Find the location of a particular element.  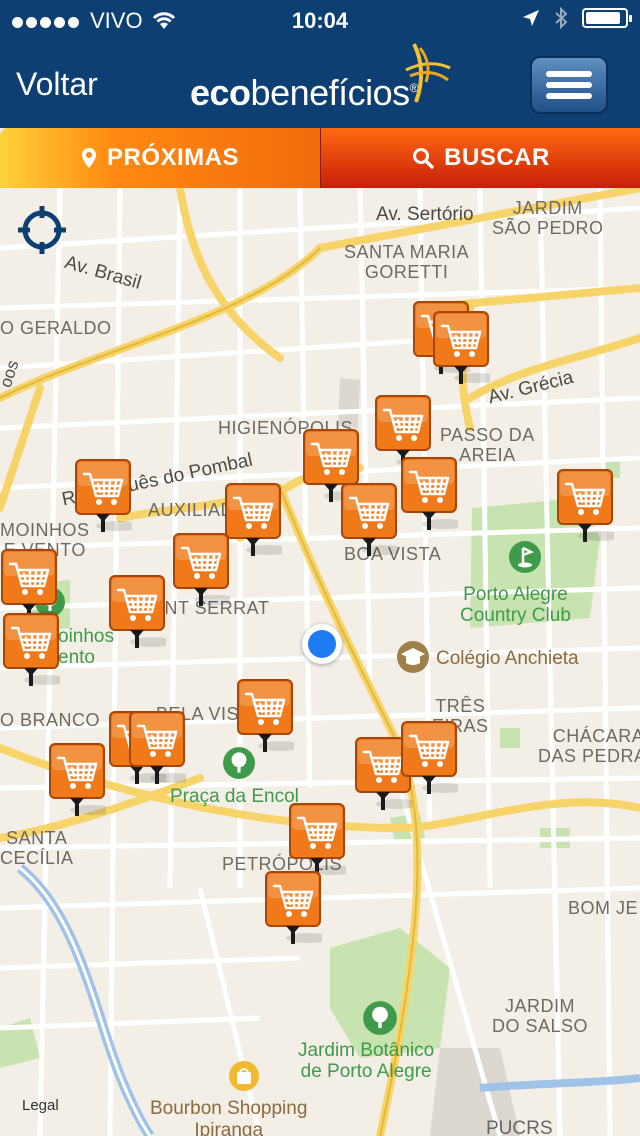

logo-bold: eco is located at coordinates (220, 92).